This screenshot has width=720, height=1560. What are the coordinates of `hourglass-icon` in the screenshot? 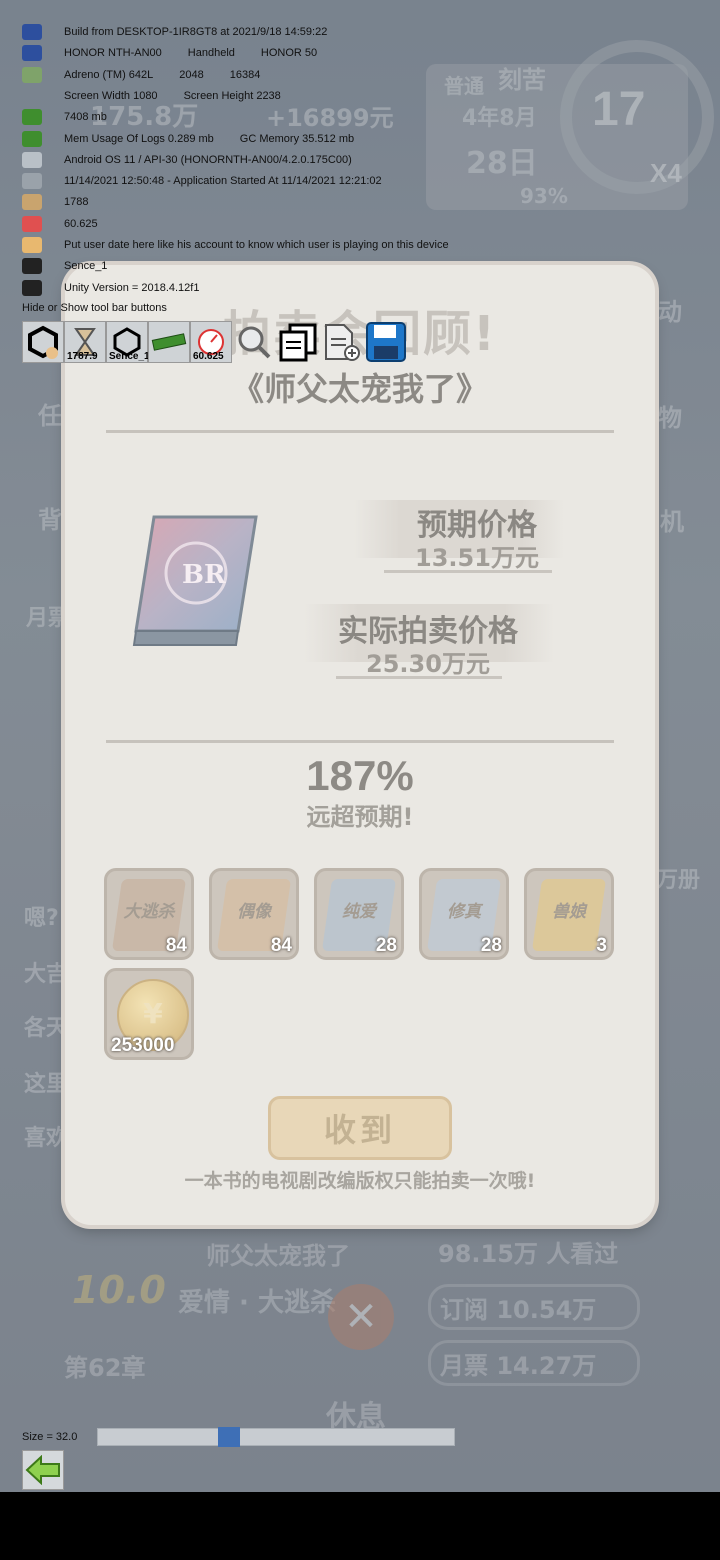 It's located at (32, 202).